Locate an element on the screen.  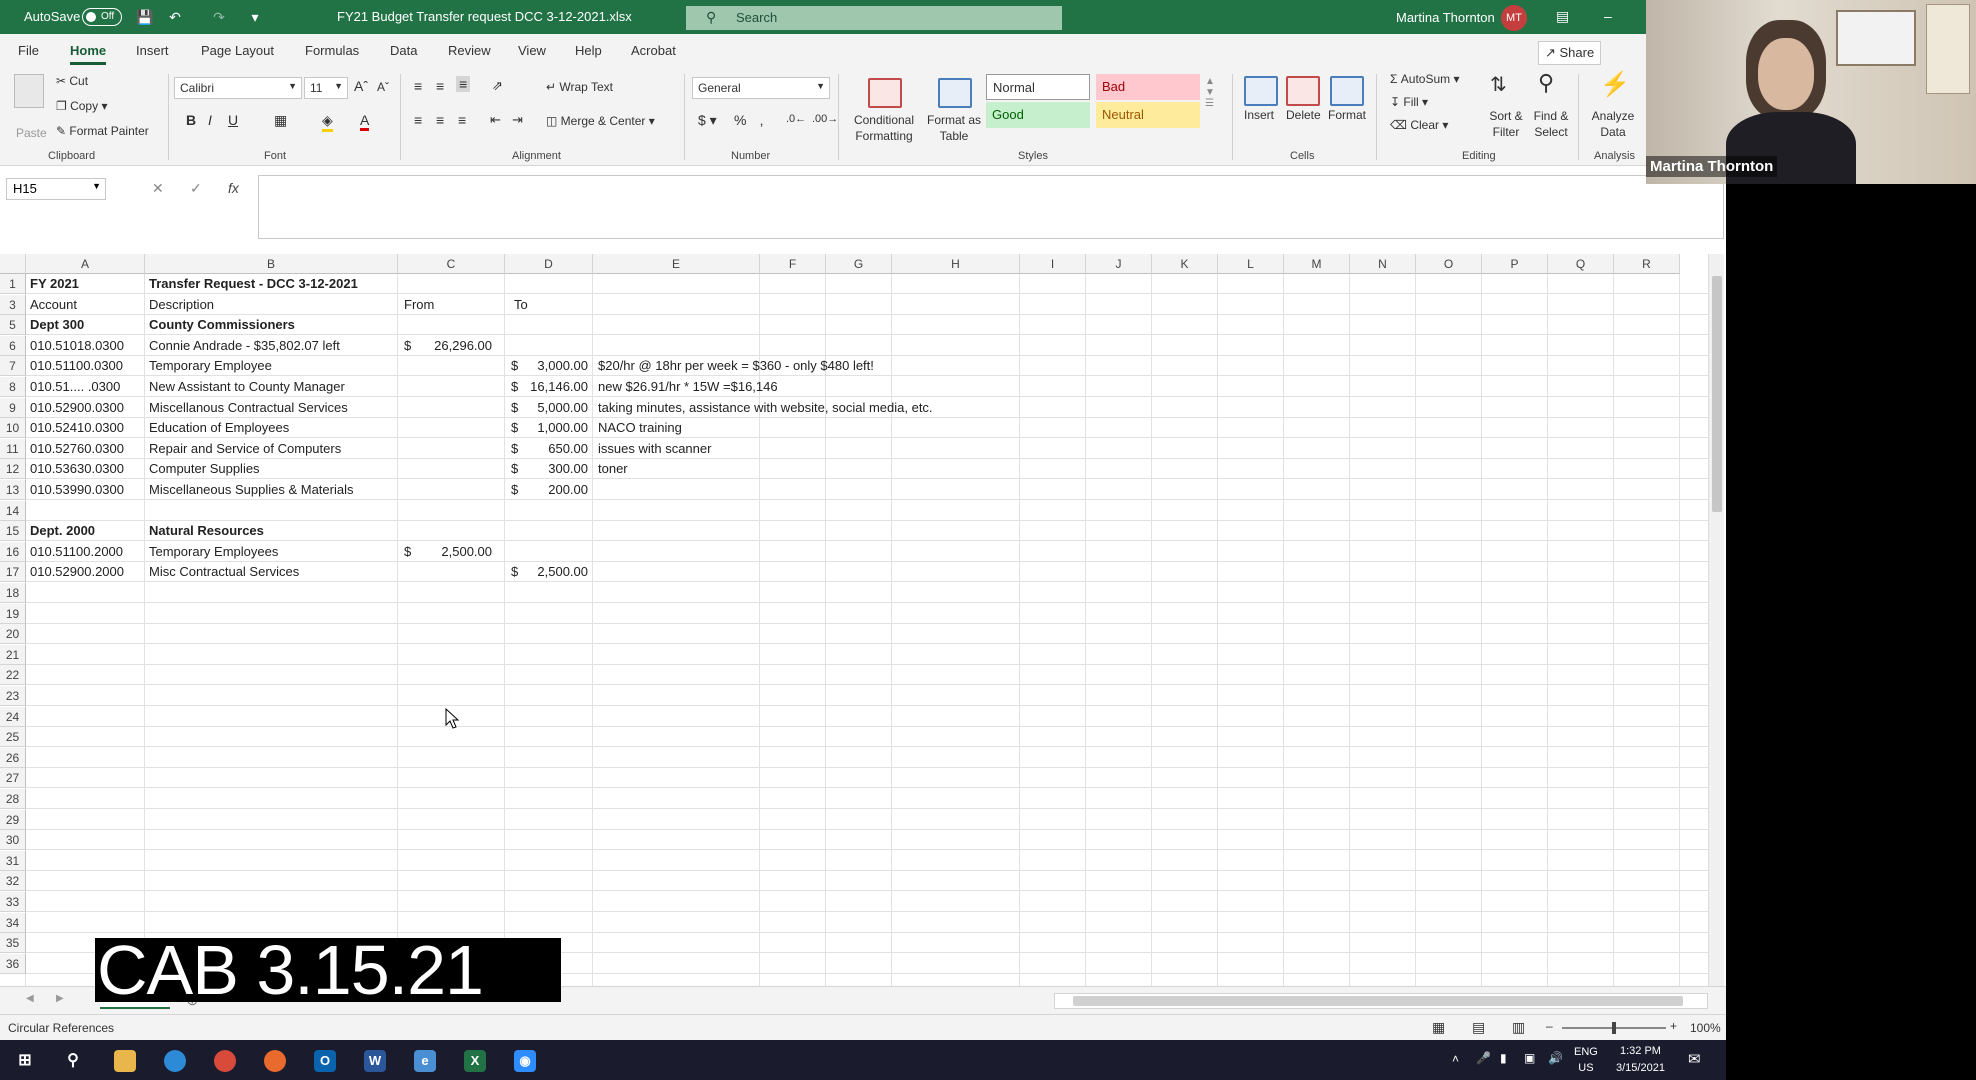
tab-insert: Insert is located at coordinates (152, 50).